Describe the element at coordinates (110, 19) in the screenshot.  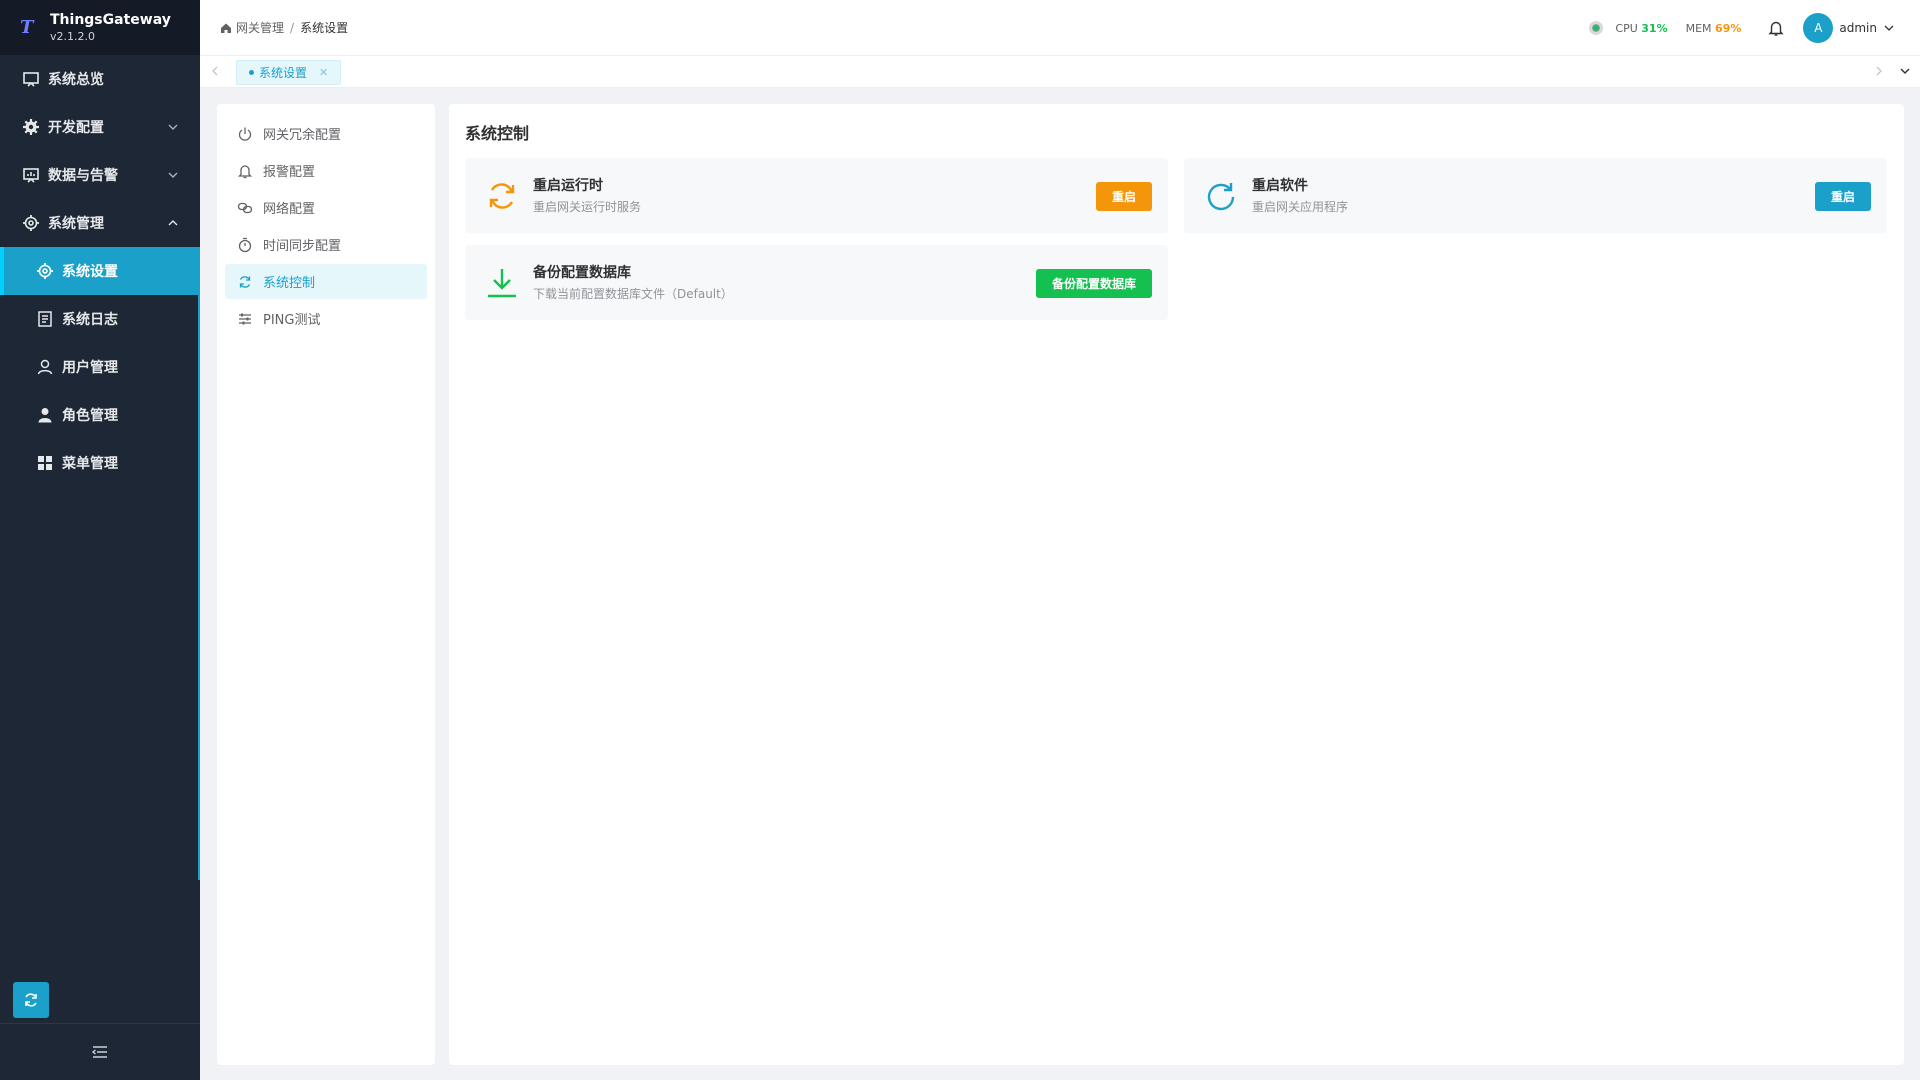
I see `app-name: ThingsGateway` at that location.